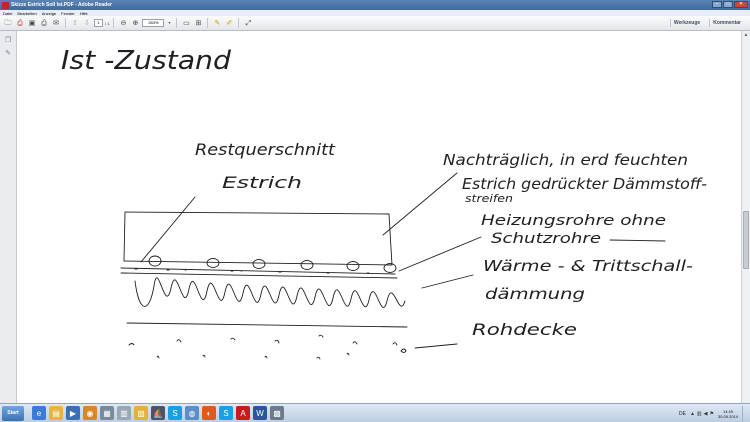 Image resolution: width=750 pixels, height=422 pixels. I want to click on leader-nachtraeglich, so click(420, 204).